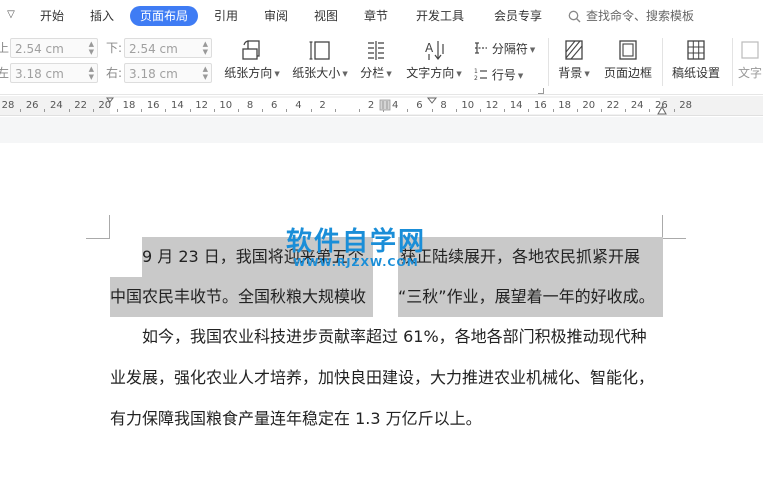 This screenshot has height=504, width=763. What do you see at coordinates (296, 419) in the screenshot?
I see `paragraph-2-line-3: 有力保障我国粮食产量连年稳定在 1.3 万亿斤以上。` at bounding box center [296, 419].